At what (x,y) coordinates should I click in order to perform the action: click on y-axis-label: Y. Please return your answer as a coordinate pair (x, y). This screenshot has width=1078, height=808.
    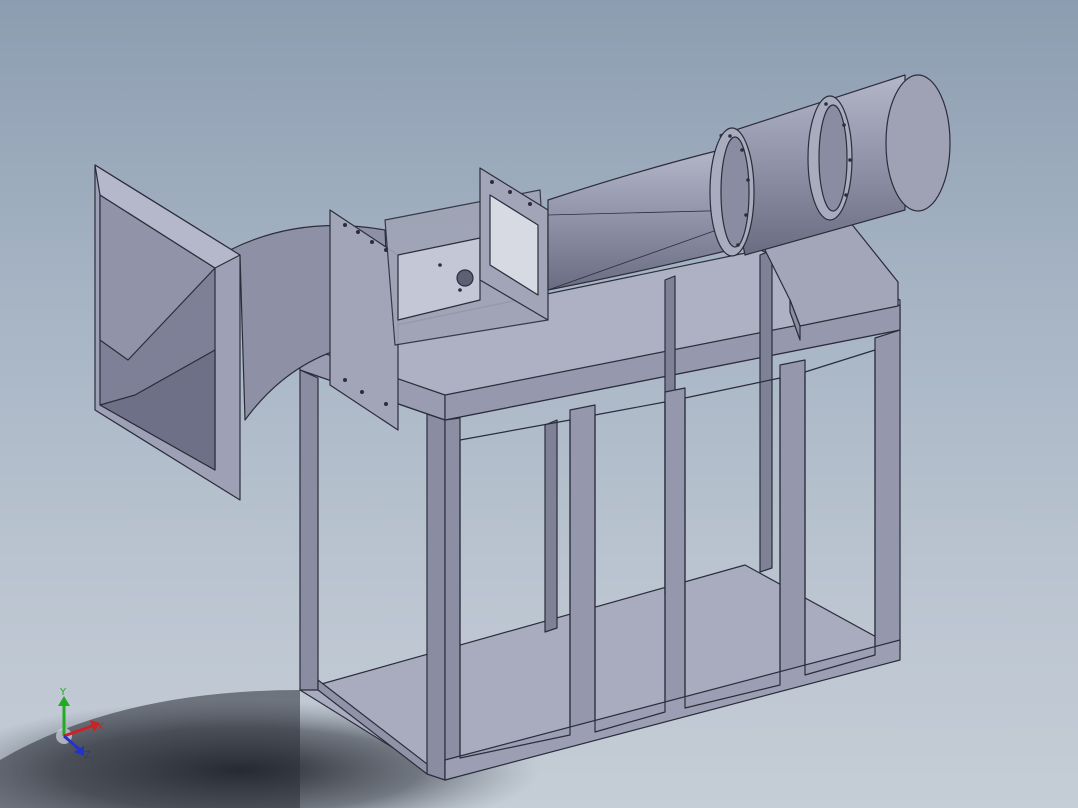
    Looking at the image, I should click on (63, 692).